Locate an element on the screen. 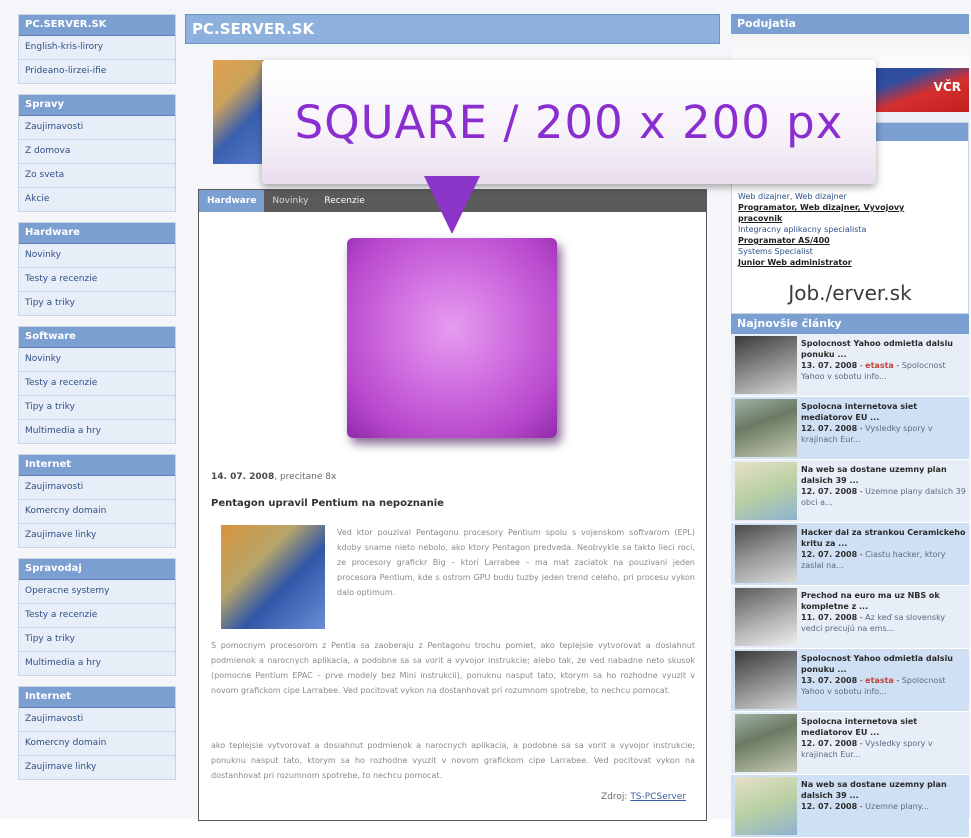 The height and width of the screenshot is (838, 971). jobs-logo: Job./erver.sk is located at coordinates (850, 293).